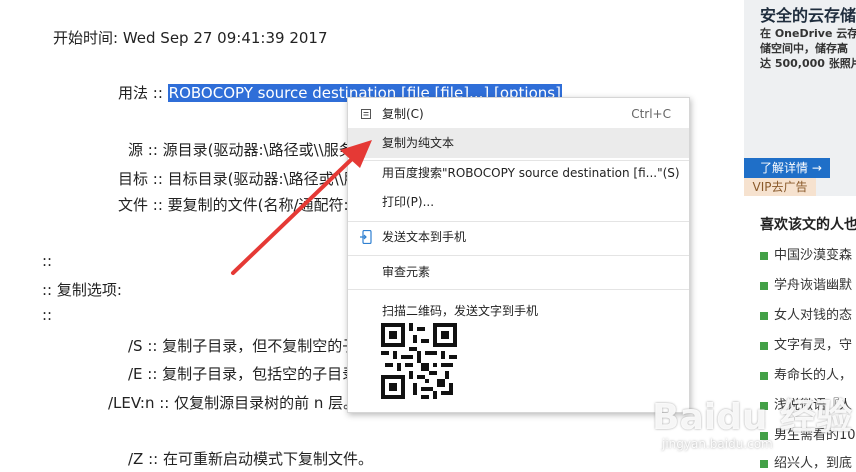  Describe the element at coordinates (190, 38) in the screenshot. I see `start-time: 开始时间: Wed Sep 27 09:41:39 2017` at that location.